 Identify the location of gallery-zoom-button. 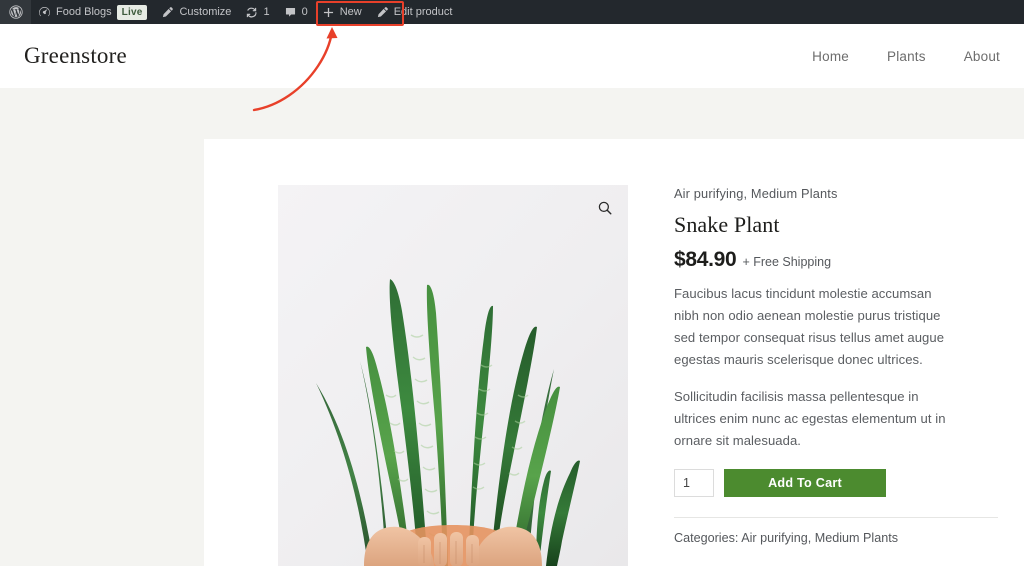
(605, 208).